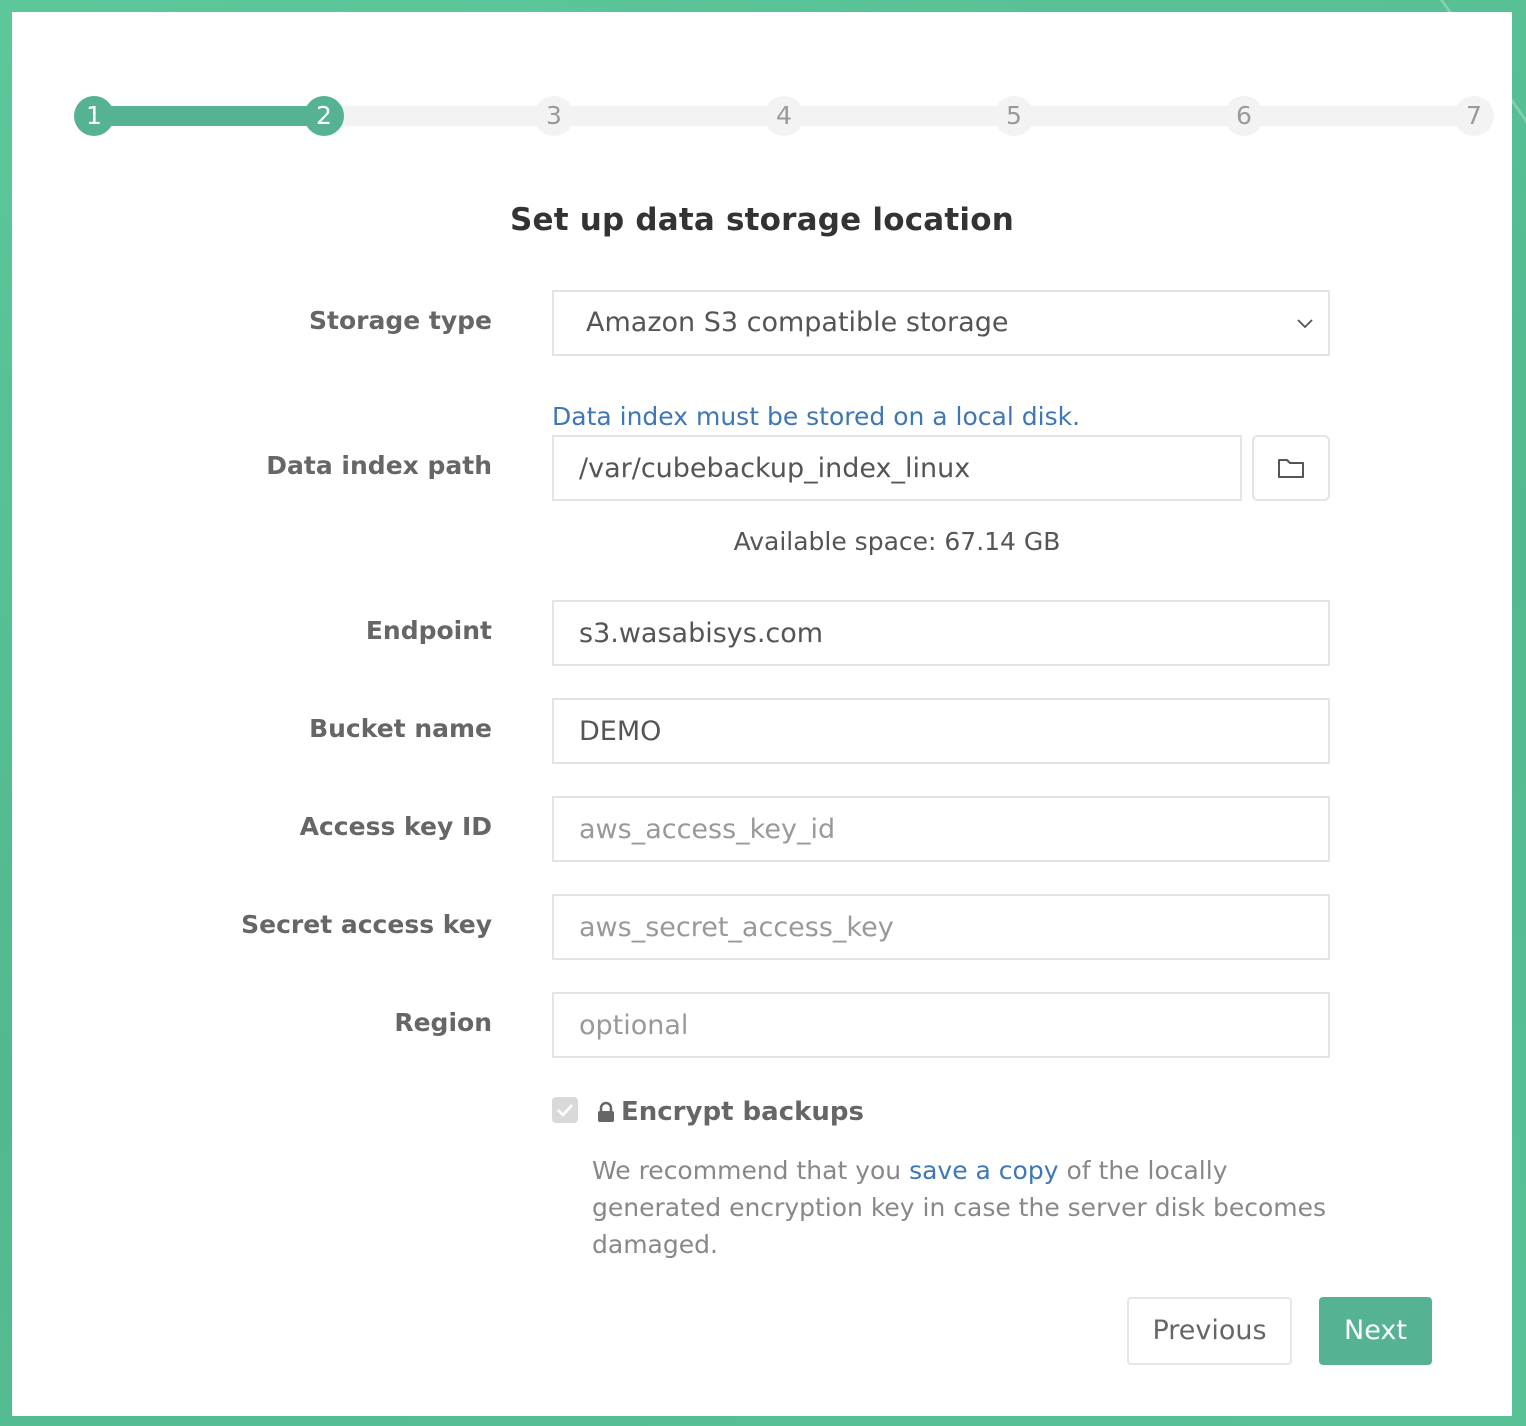 This screenshot has width=1526, height=1426. I want to click on secret-access-key-input, so click(941, 927).